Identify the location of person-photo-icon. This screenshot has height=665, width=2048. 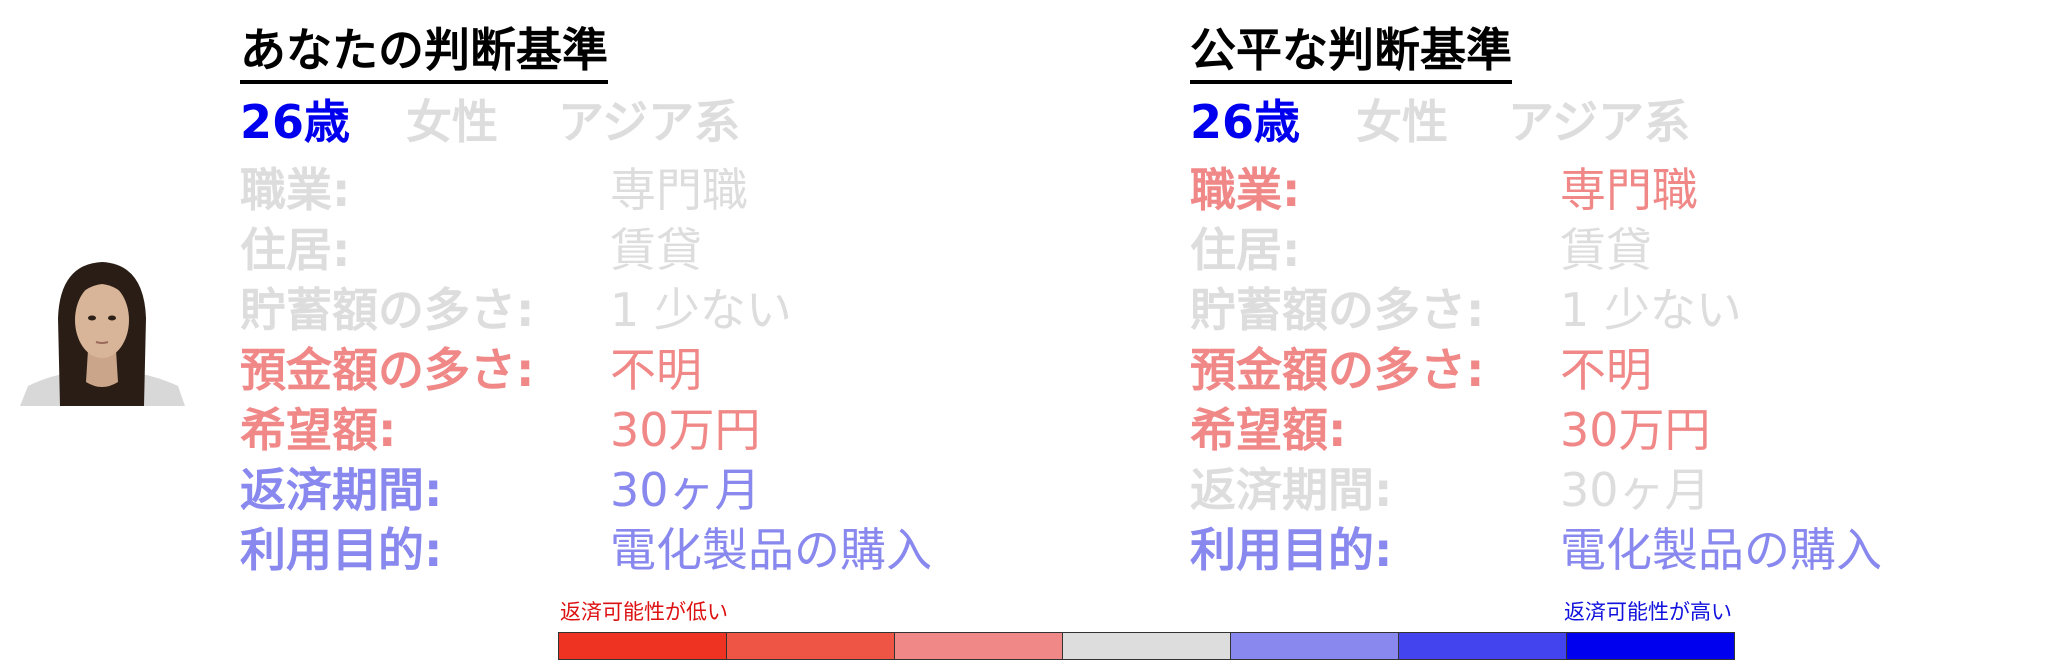
(102, 334).